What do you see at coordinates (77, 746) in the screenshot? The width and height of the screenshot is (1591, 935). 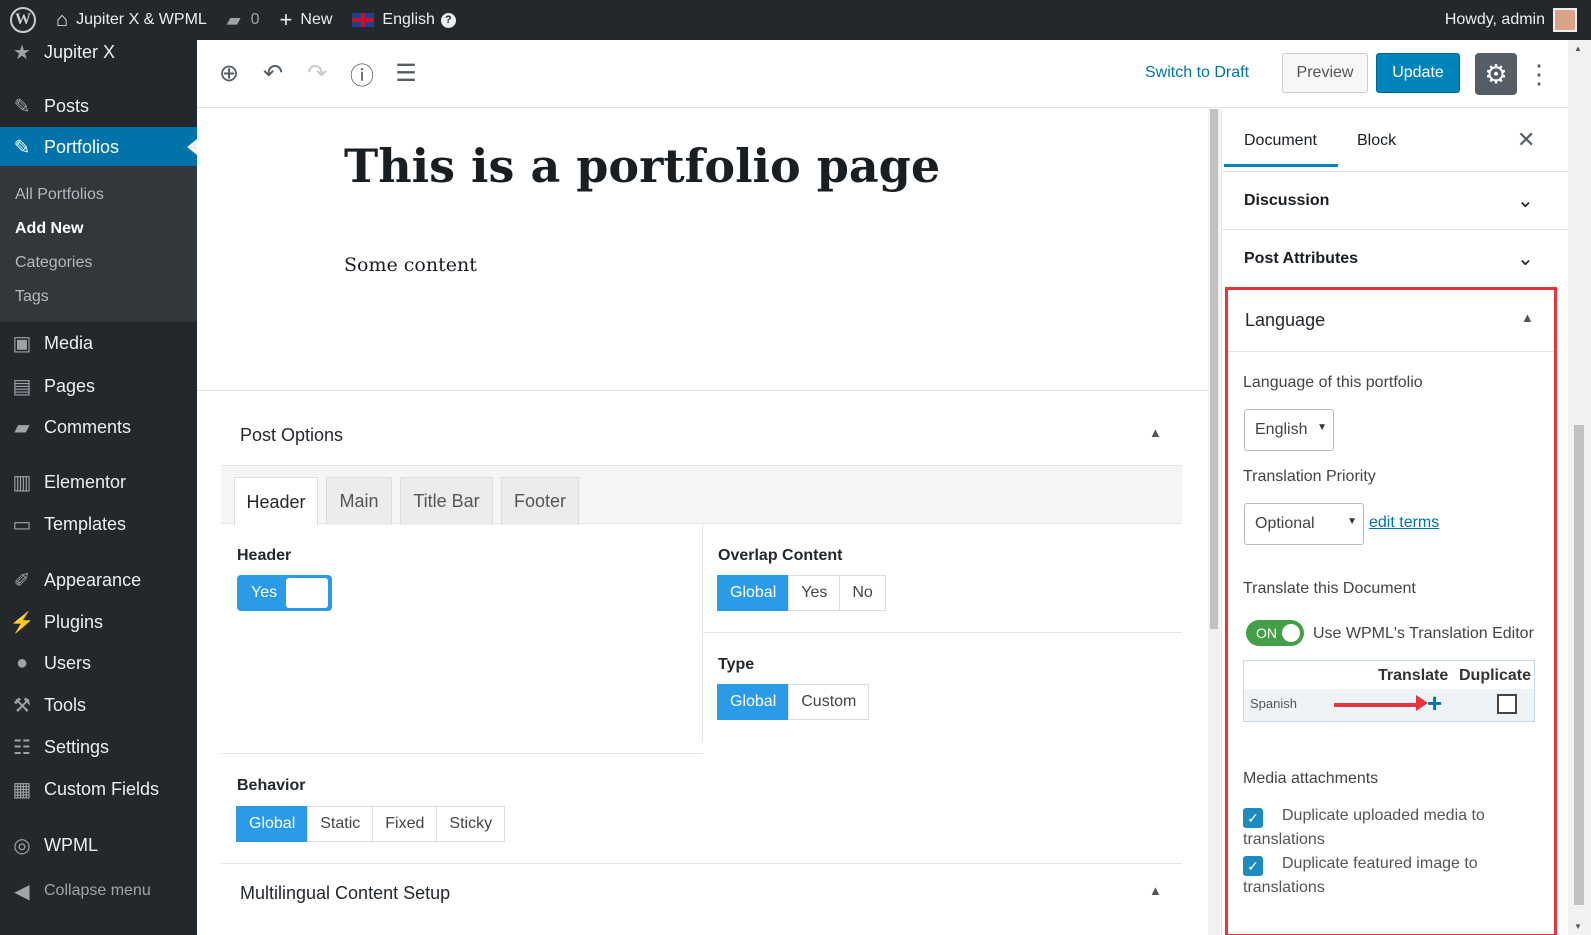 I see `sidebar-item-label: Settings` at bounding box center [77, 746].